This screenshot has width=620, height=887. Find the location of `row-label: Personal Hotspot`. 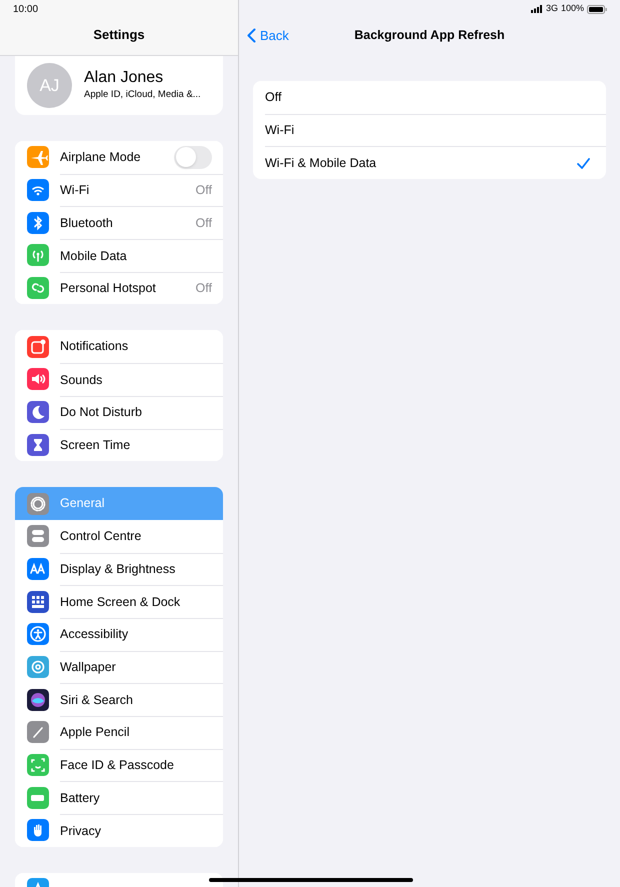

row-label: Personal Hotspot is located at coordinates (108, 289).